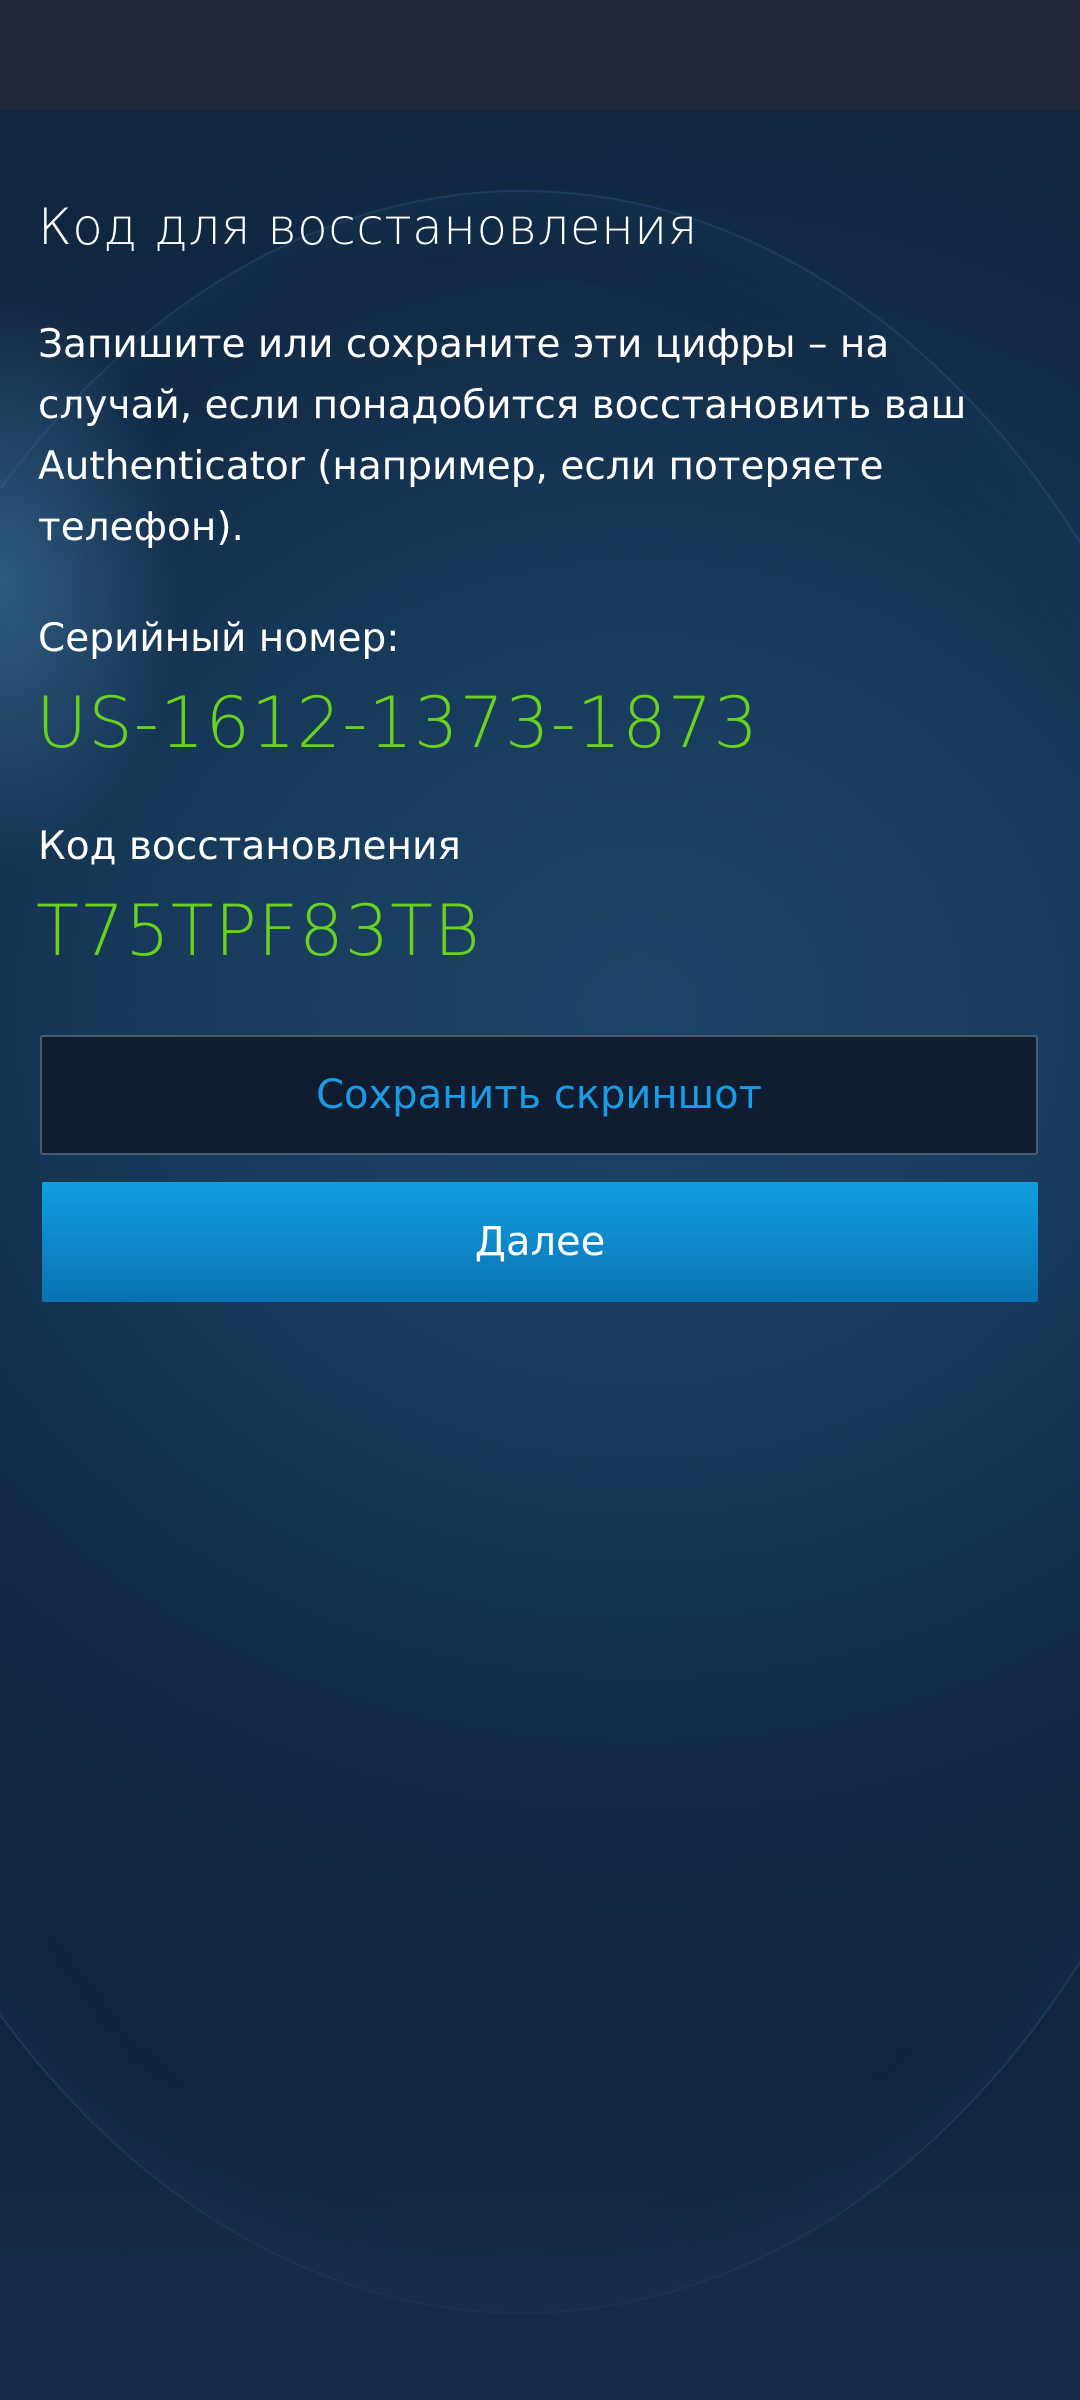  I want to click on serial-number-label: Серийный номер:, so click(219, 638).